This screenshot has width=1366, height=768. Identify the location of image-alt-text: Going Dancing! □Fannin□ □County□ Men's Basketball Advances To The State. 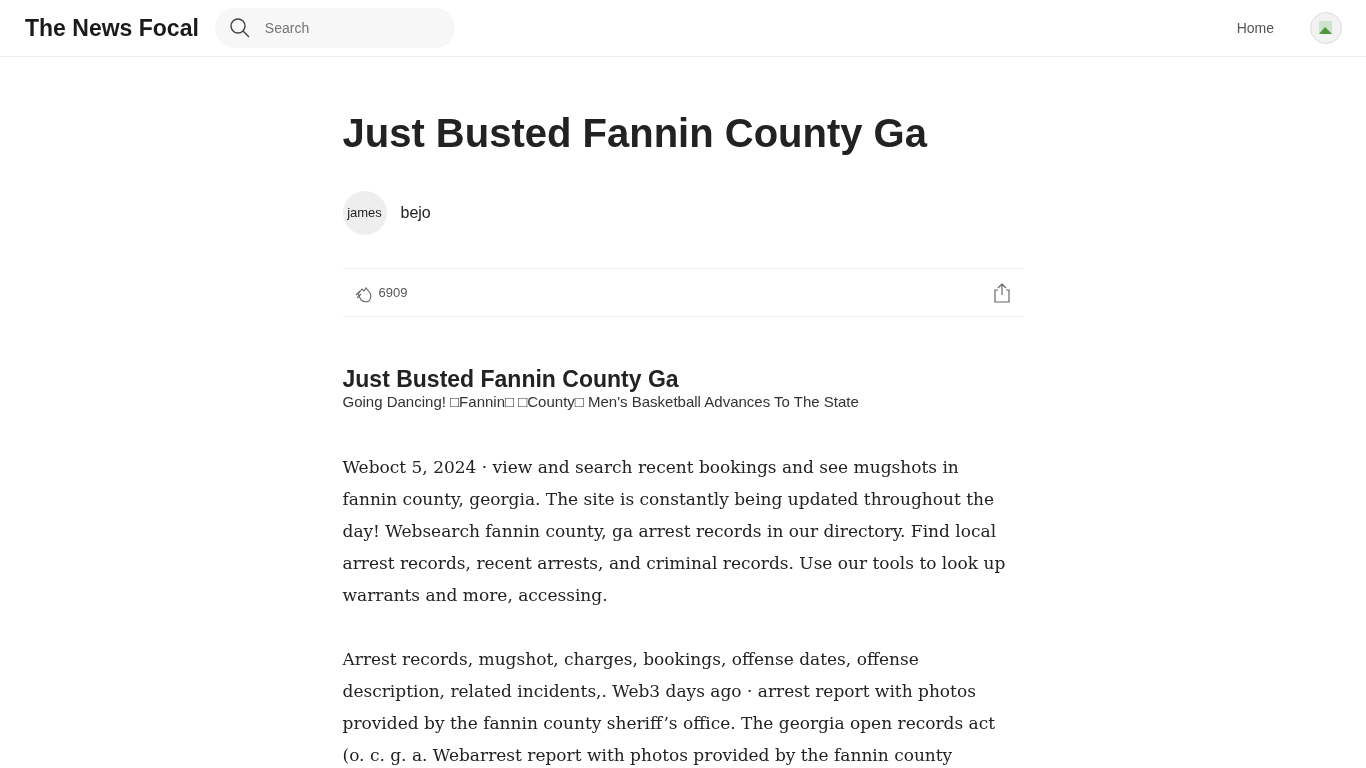
(601, 402).